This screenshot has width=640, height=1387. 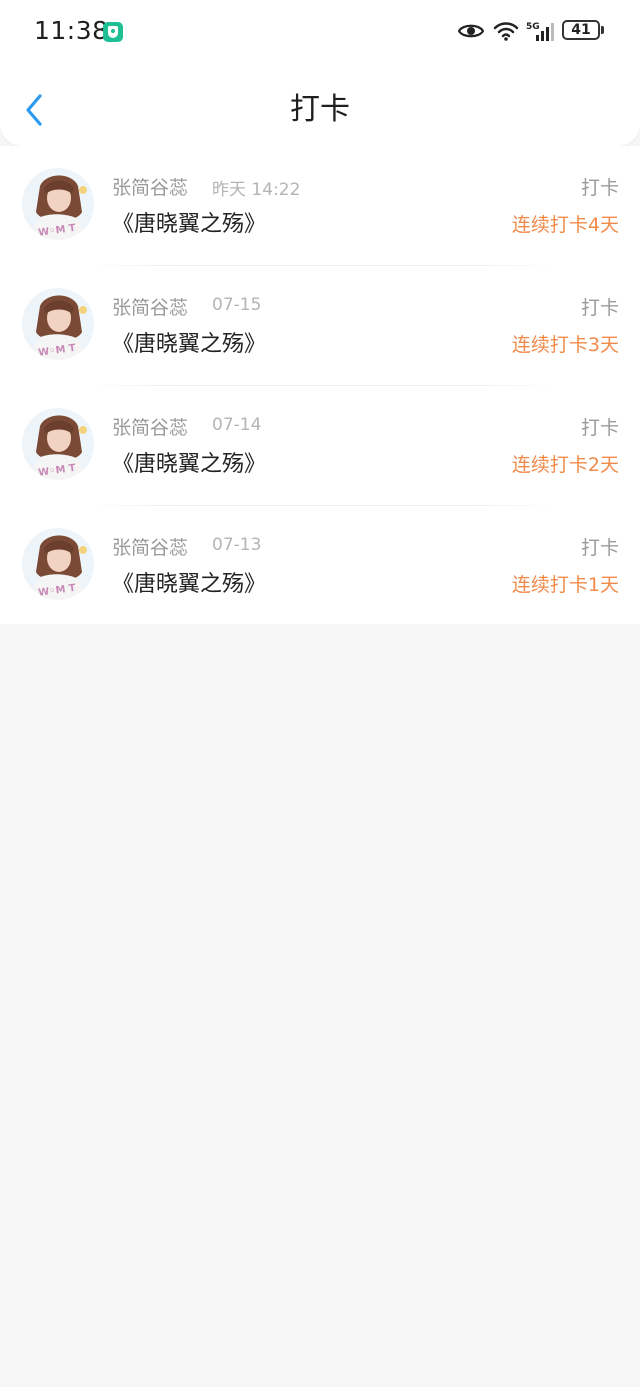 What do you see at coordinates (113, 32) in the screenshot?
I see `shield-check-icon` at bounding box center [113, 32].